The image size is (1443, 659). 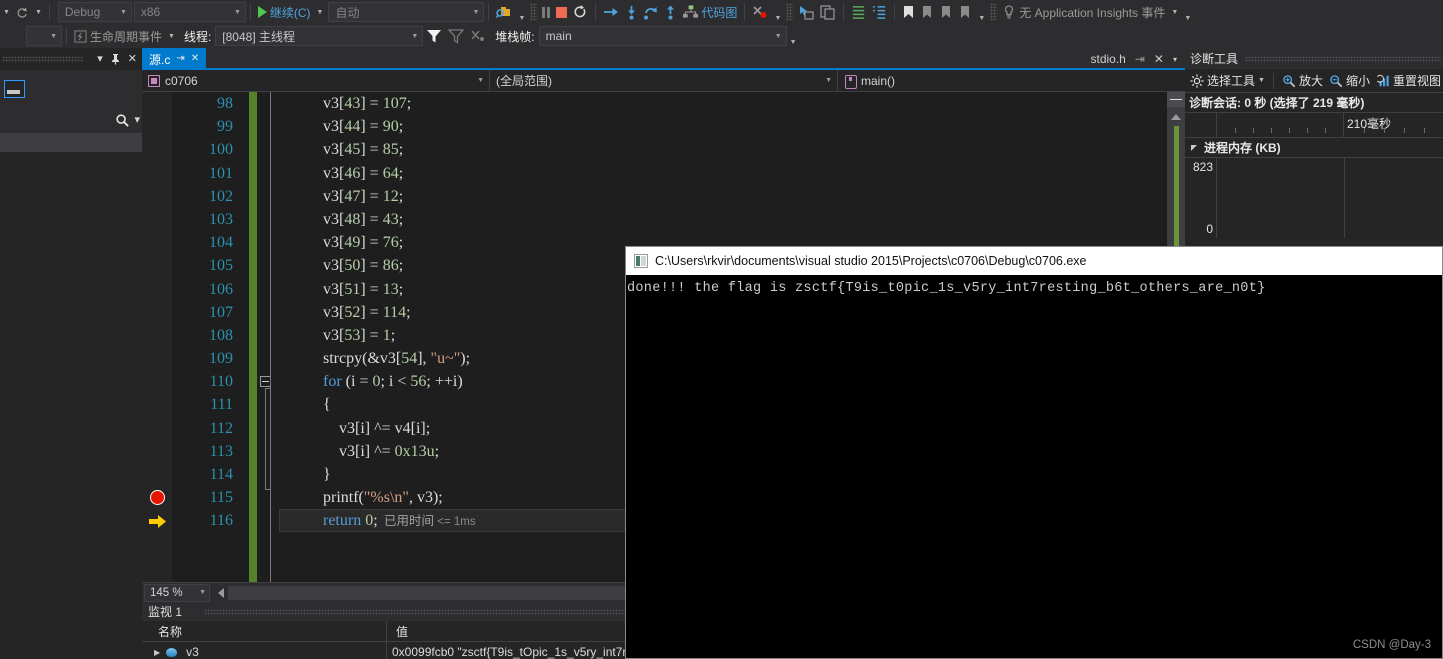 I want to click on stdio-pin-icon: ⇥, so click(x=1140, y=59).